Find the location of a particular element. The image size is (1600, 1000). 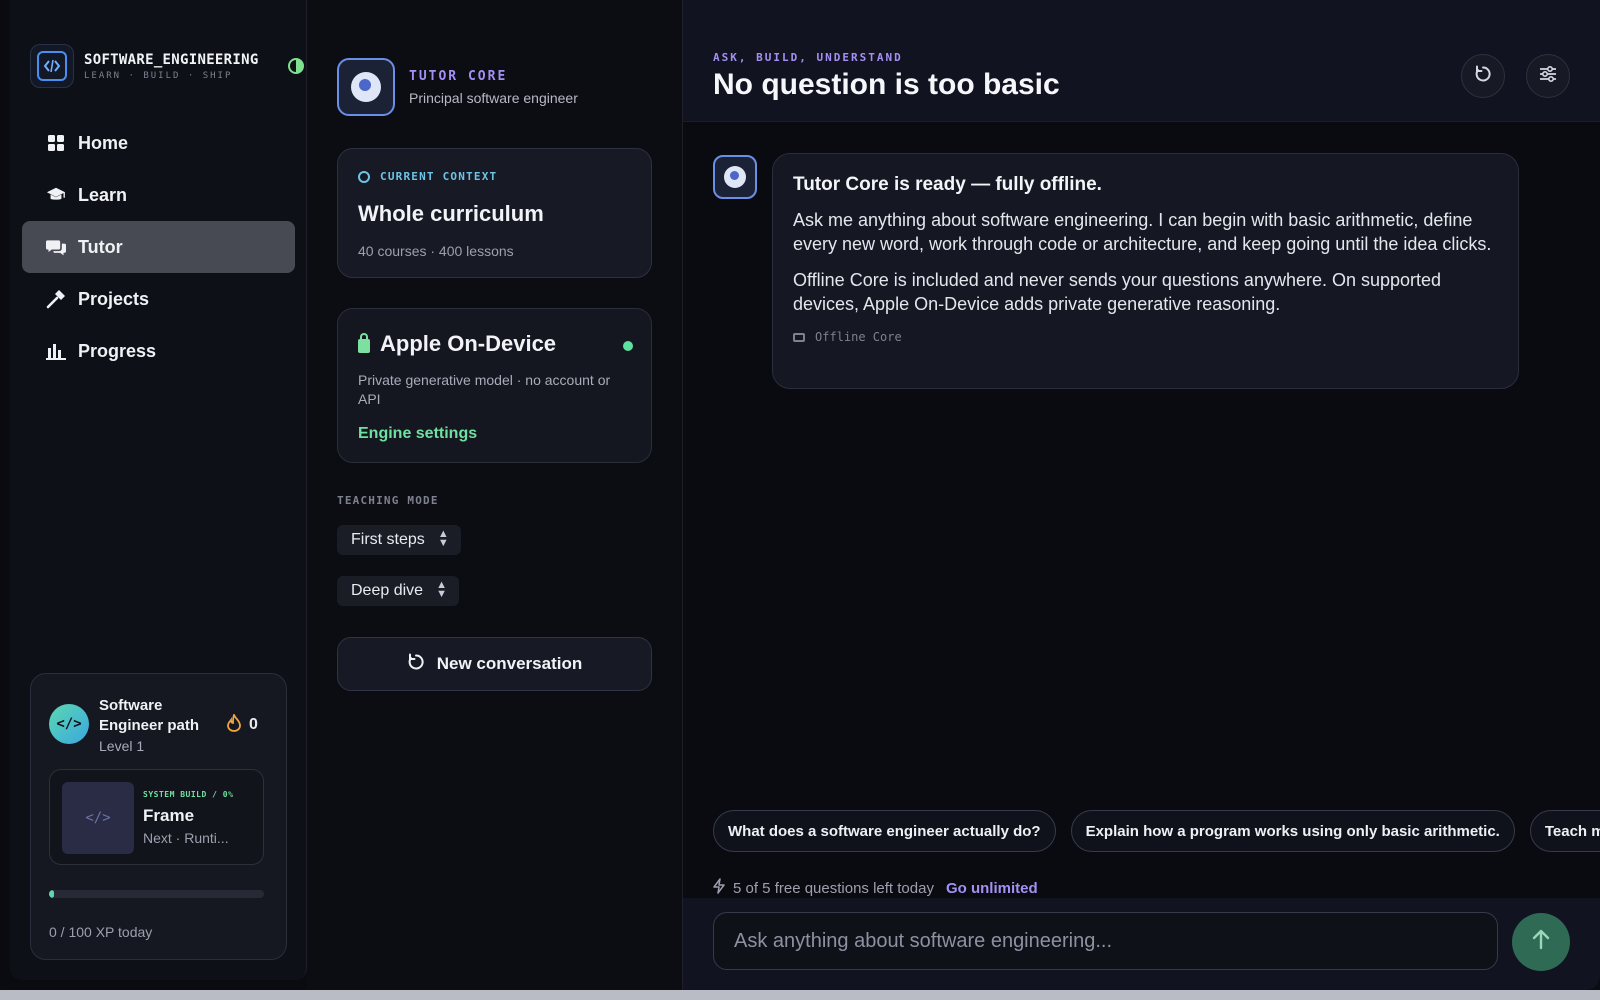

arrow-up-icon is located at coordinates (1541, 942).